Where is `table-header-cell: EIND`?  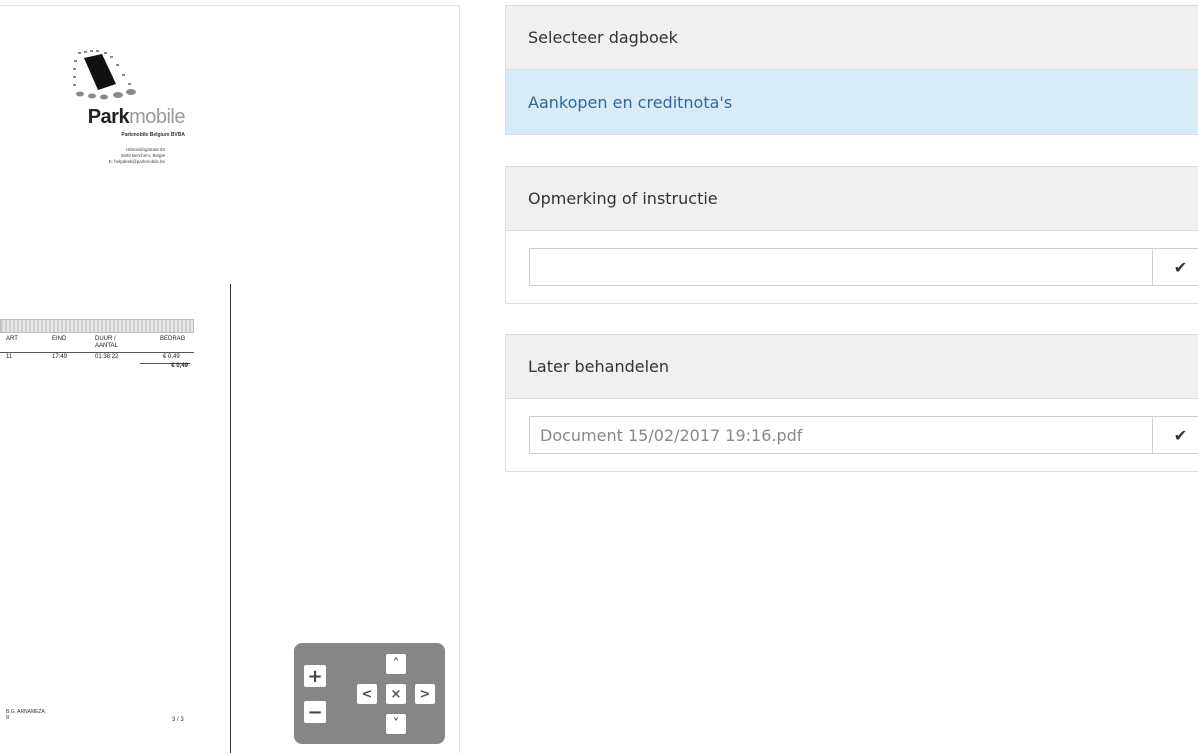 table-header-cell: EIND is located at coordinates (59, 339).